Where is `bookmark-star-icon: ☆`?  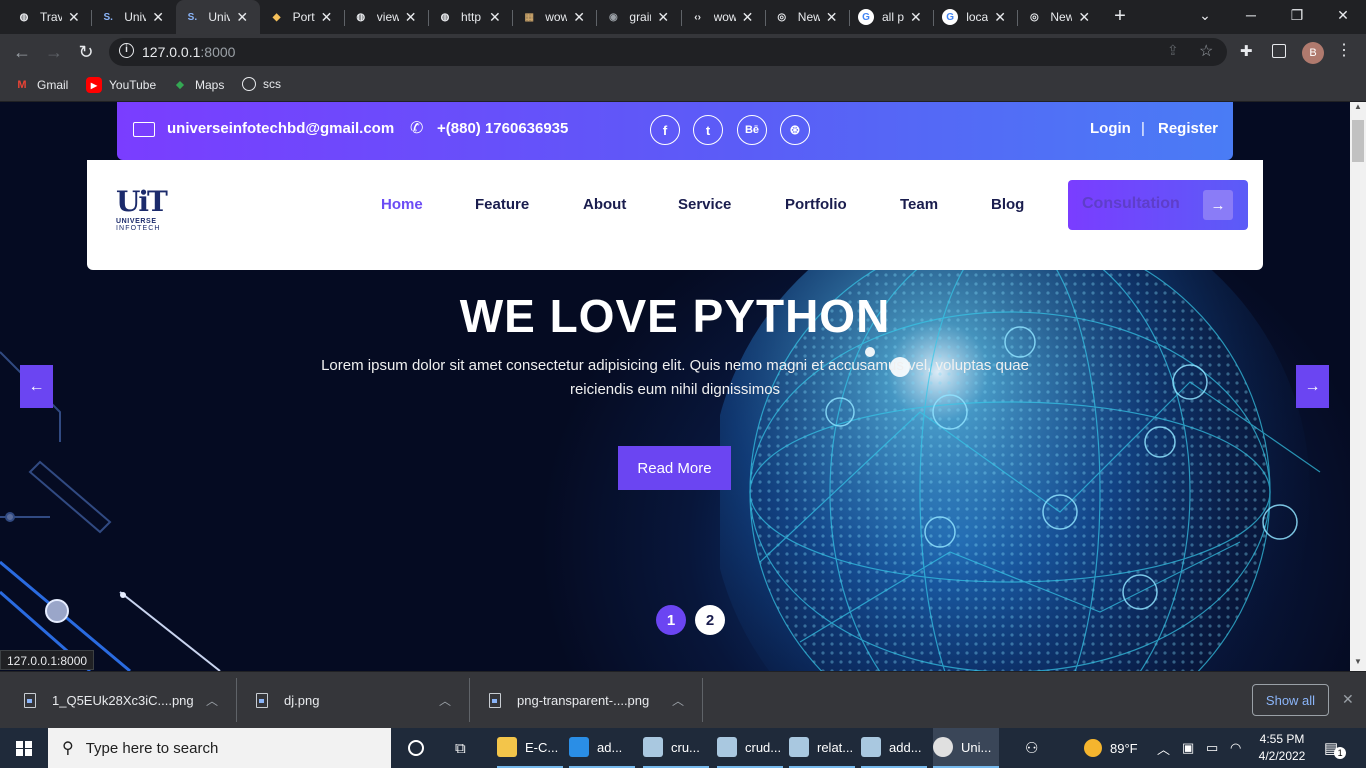
bookmark-star-icon: ☆ is located at coordinates (1206, 51).